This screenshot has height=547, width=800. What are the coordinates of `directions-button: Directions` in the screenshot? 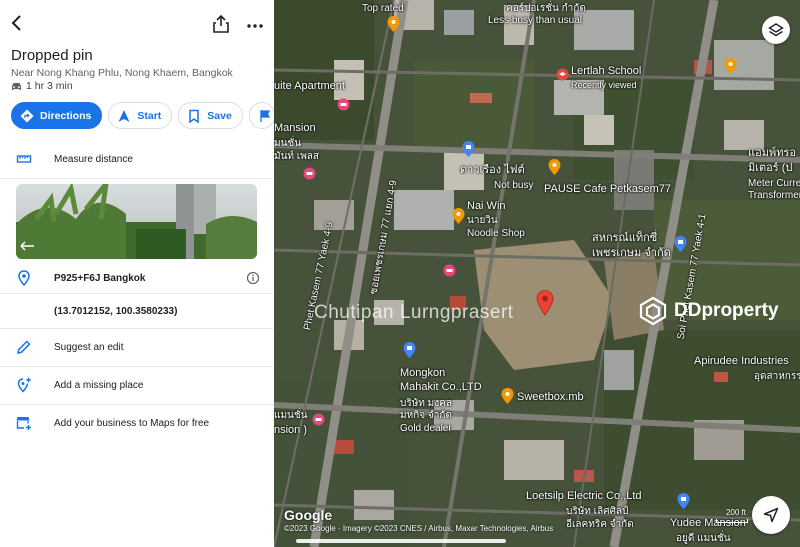 It's located at (57, 115).